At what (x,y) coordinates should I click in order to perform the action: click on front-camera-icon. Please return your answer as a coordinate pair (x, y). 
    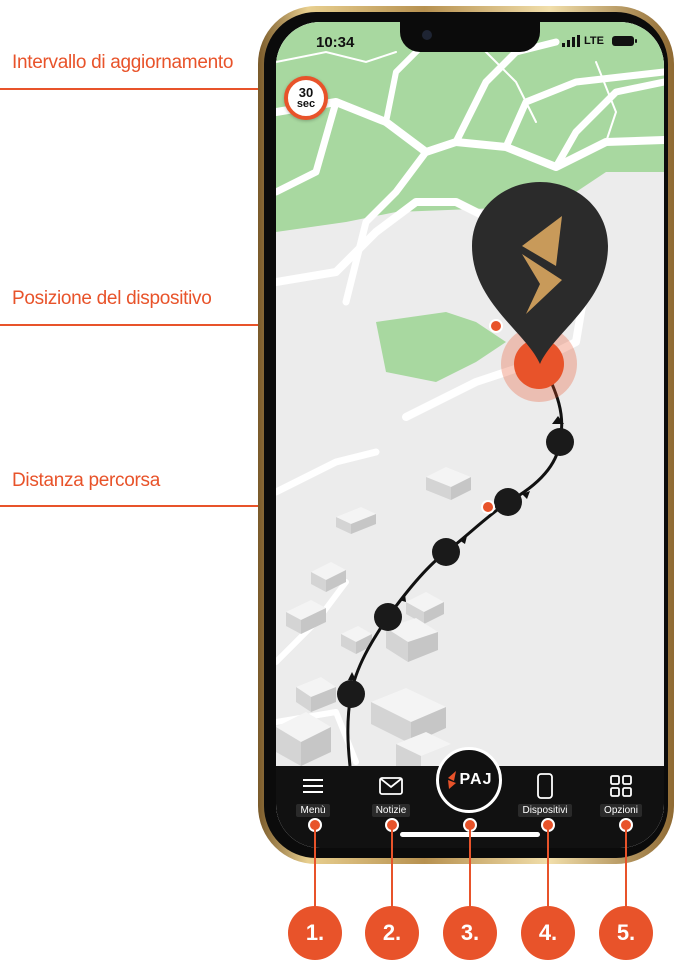
    Looking at the image, I should click on (427, 35).